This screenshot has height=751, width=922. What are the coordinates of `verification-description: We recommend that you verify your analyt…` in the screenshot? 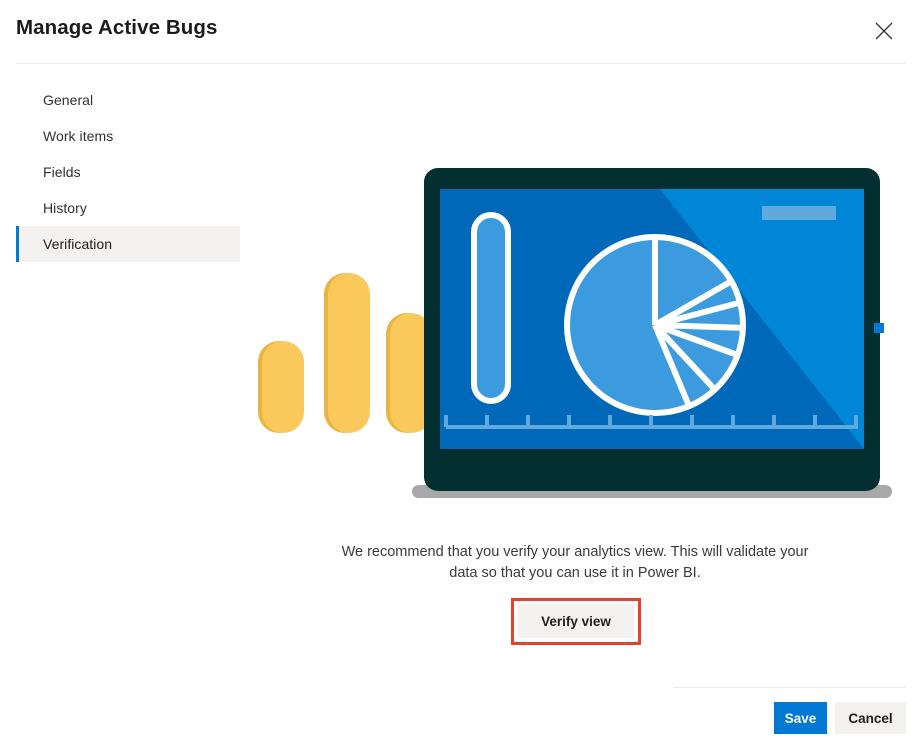 It's located at (575, 562).